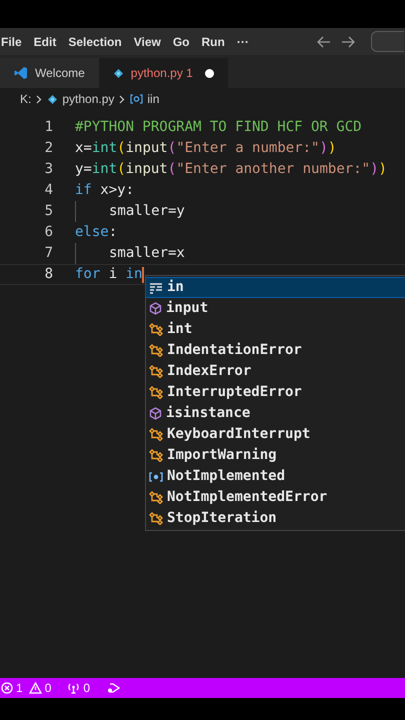 The height and width of the screenshot is (720, 405). I want to click on text-cursor, so click(143, 274).